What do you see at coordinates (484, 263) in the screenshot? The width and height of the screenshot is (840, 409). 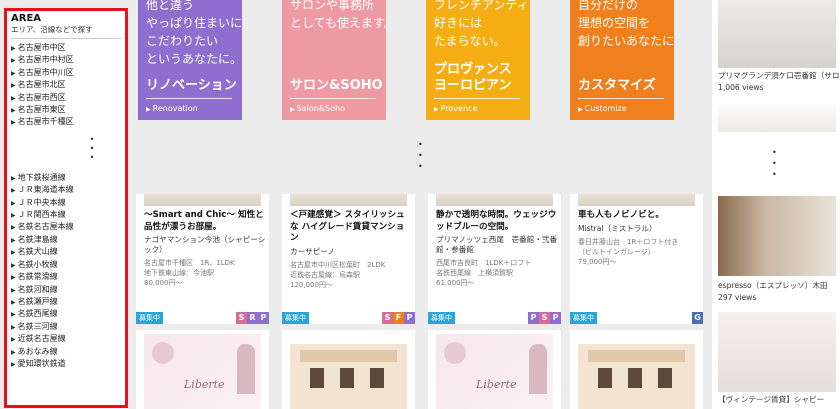 I see `listing-info: 西尾市吉良町 1LDK＋ロフト` at bounding box center [484, 263].